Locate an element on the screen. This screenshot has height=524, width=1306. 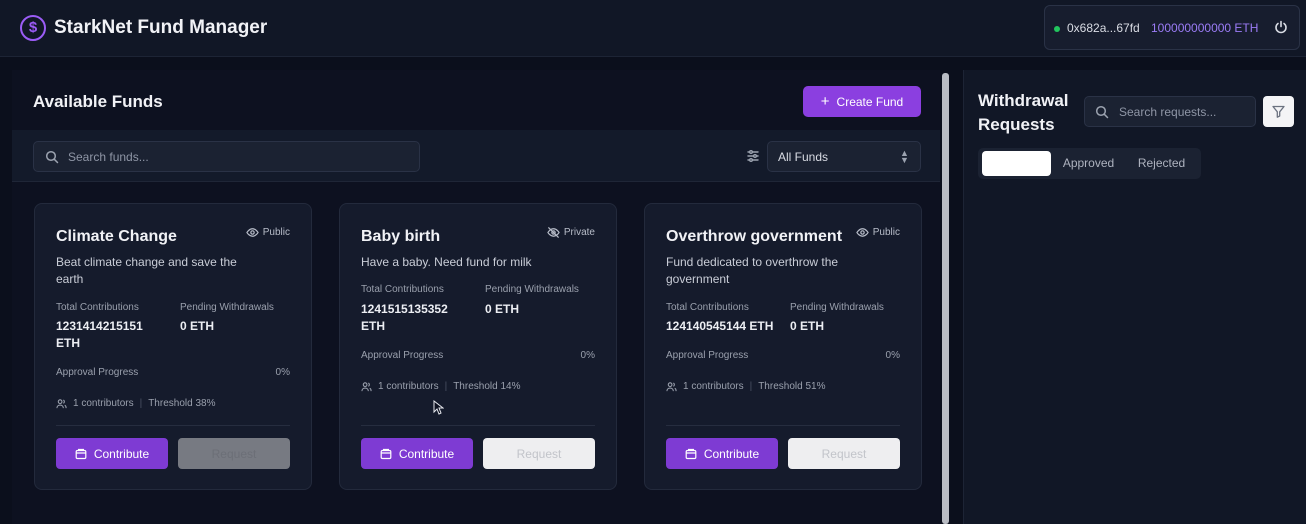
withdrawal-requests-title: Withdrawal Requests is located at coordinates (1023, 112).